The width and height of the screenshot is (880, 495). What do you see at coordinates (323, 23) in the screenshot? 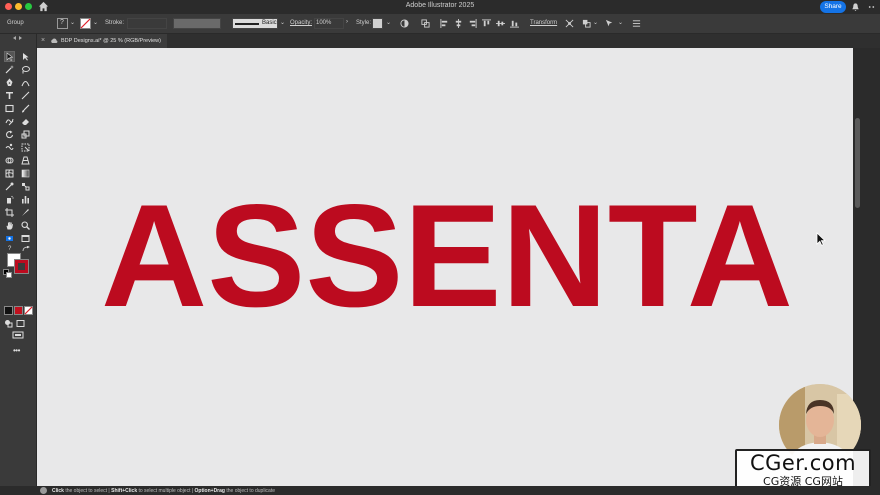
I see `opacity-value: 100%` at bounding box center [323, 23].